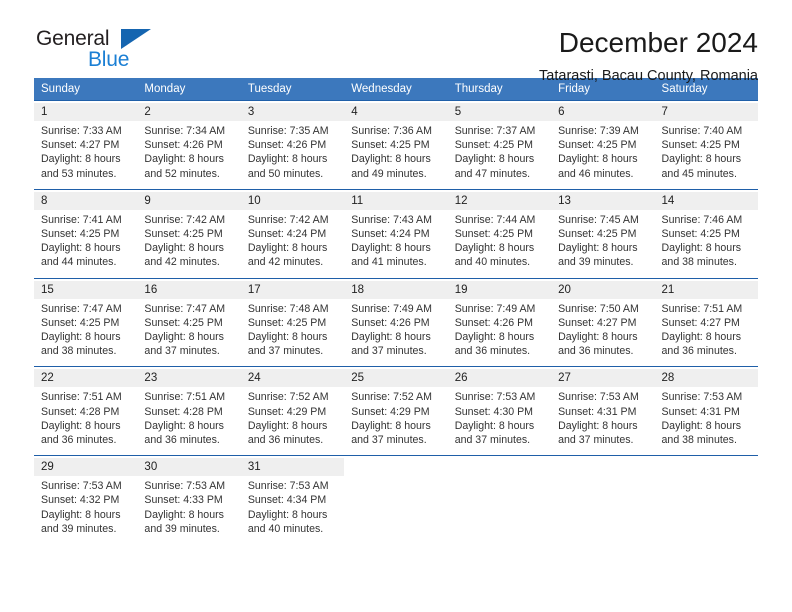 This screenshot has height=612, width=792. Describe the element at coordinates (706, 112) in the screenshot. I see `day-number: 7` at that location.